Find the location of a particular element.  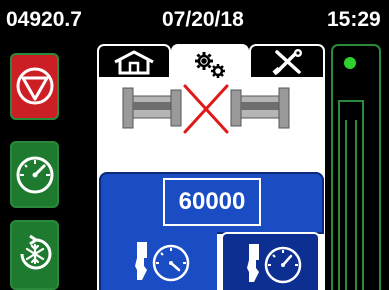

defrost-button is located at coordinates (34, 255).